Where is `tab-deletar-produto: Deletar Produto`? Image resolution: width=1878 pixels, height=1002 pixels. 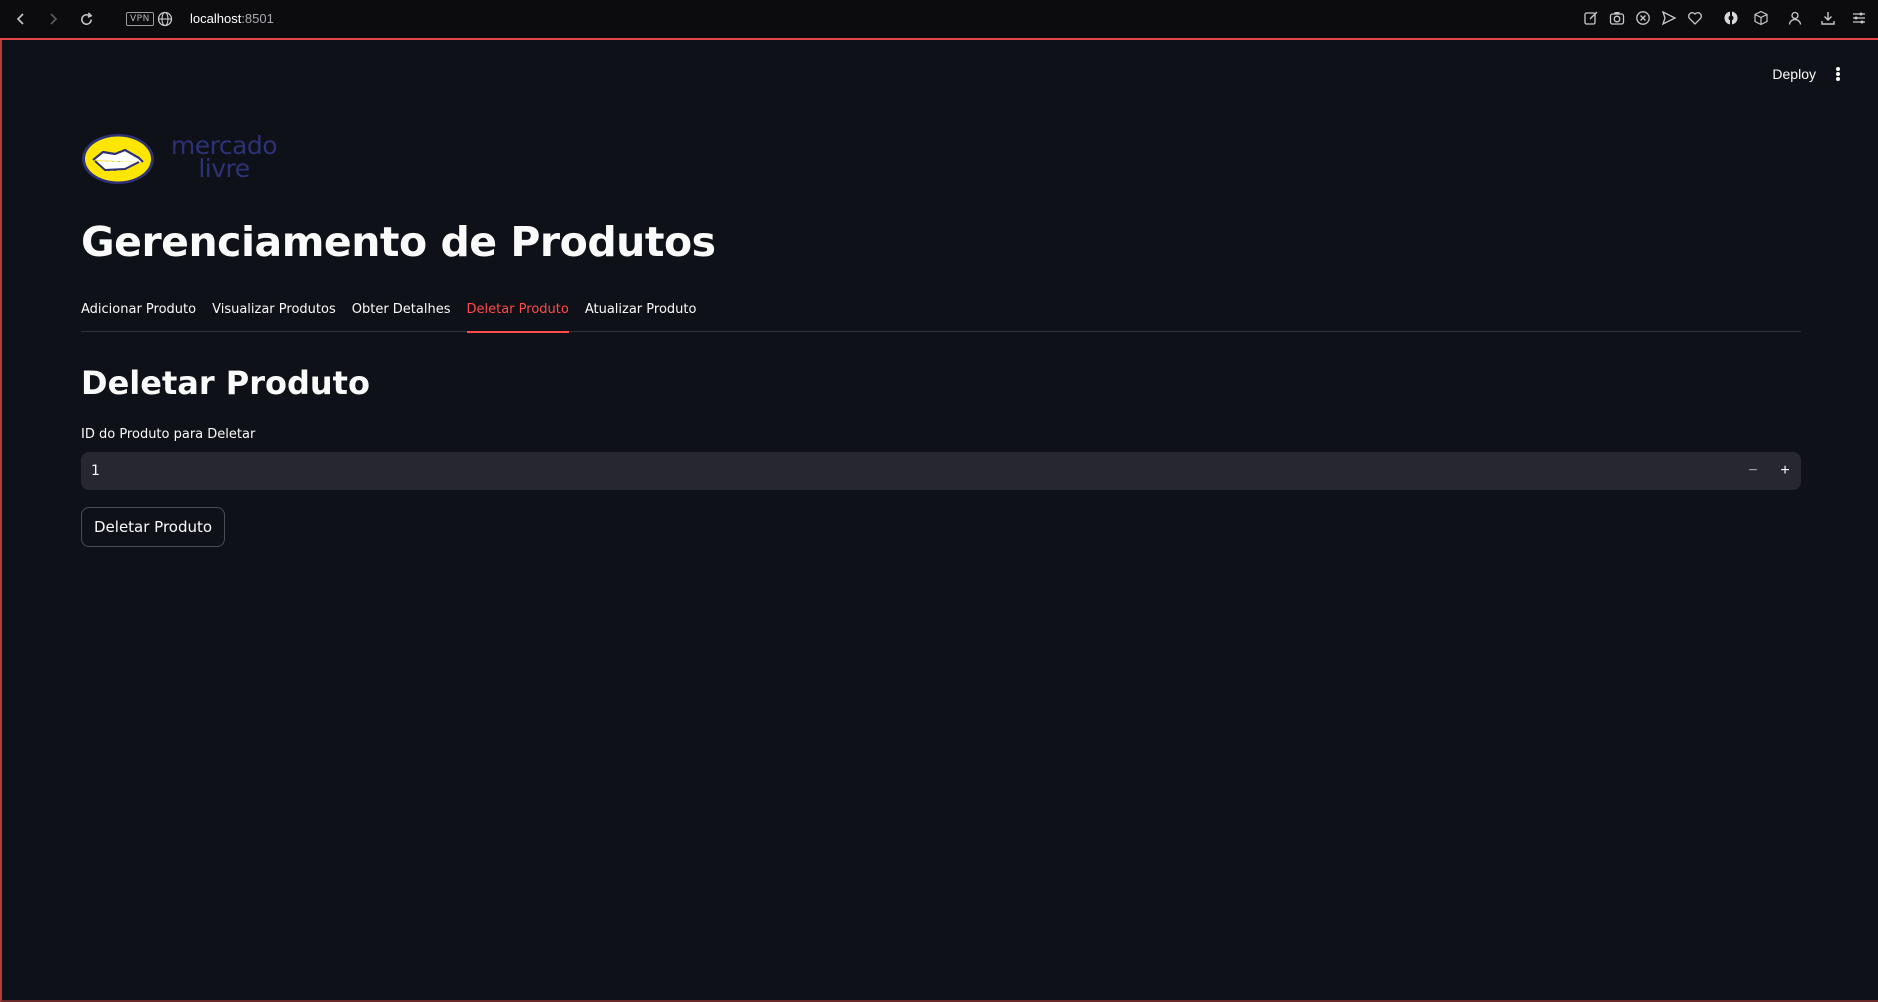 tab-deletar-produto: Deletar Produto is located at coordinates (518, 316).